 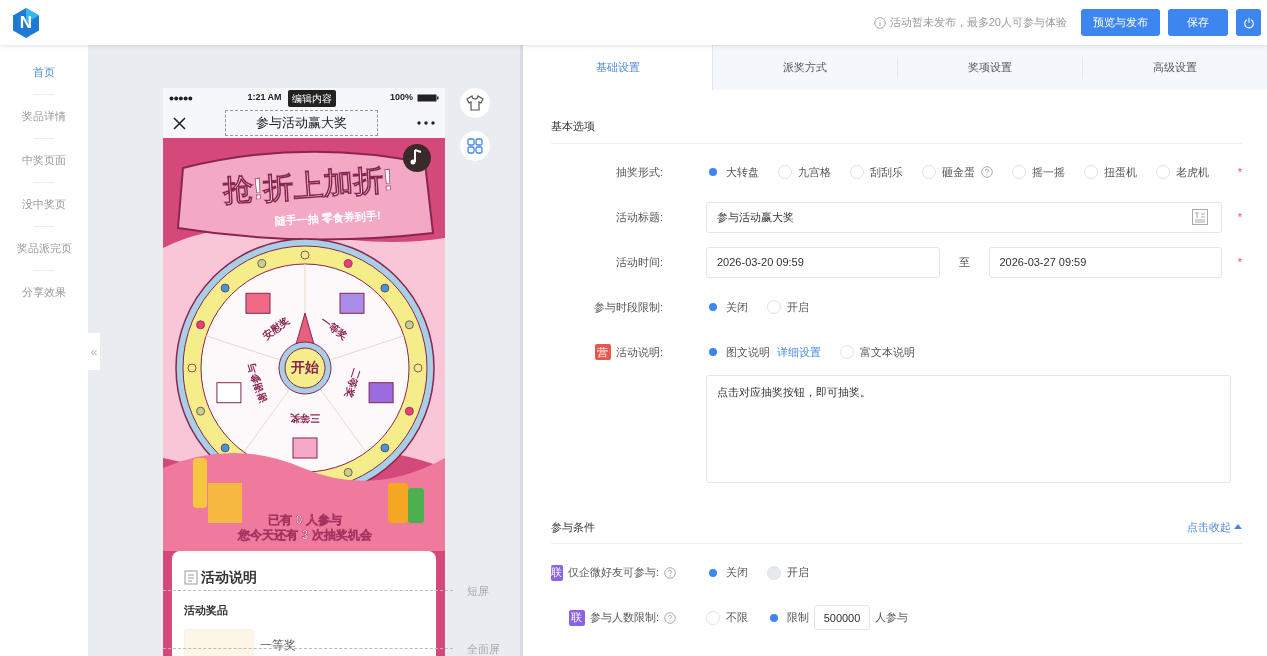 What do you see at coordinates (478, 591) in the screenshot?
I see `screen-size-label: 短屏` at bounding box center [478, 591].